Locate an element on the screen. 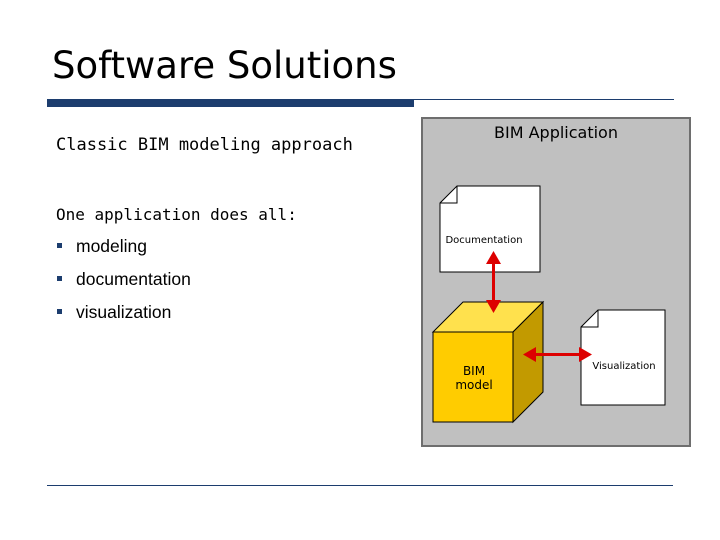 The height and width of the screenshot is (540, 720). documentation-label: Documentation is located at coordinates (483, 240).